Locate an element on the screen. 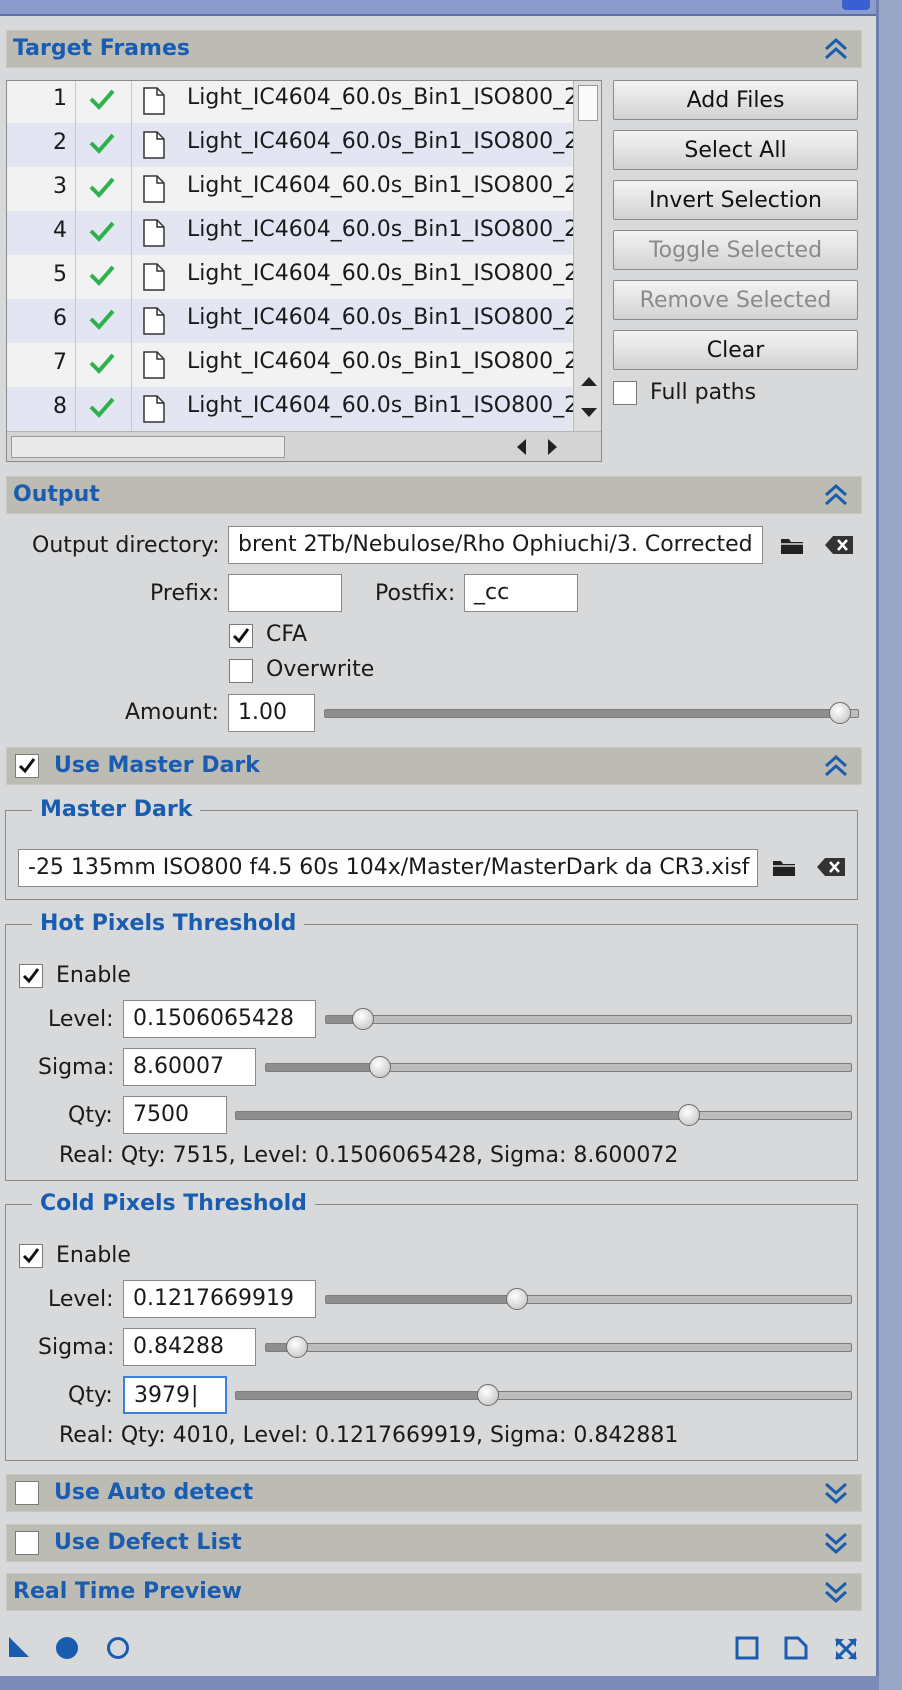 This screenshot has width=902, height=1690. new-instance-icon is located at coordinates (19, 1647).